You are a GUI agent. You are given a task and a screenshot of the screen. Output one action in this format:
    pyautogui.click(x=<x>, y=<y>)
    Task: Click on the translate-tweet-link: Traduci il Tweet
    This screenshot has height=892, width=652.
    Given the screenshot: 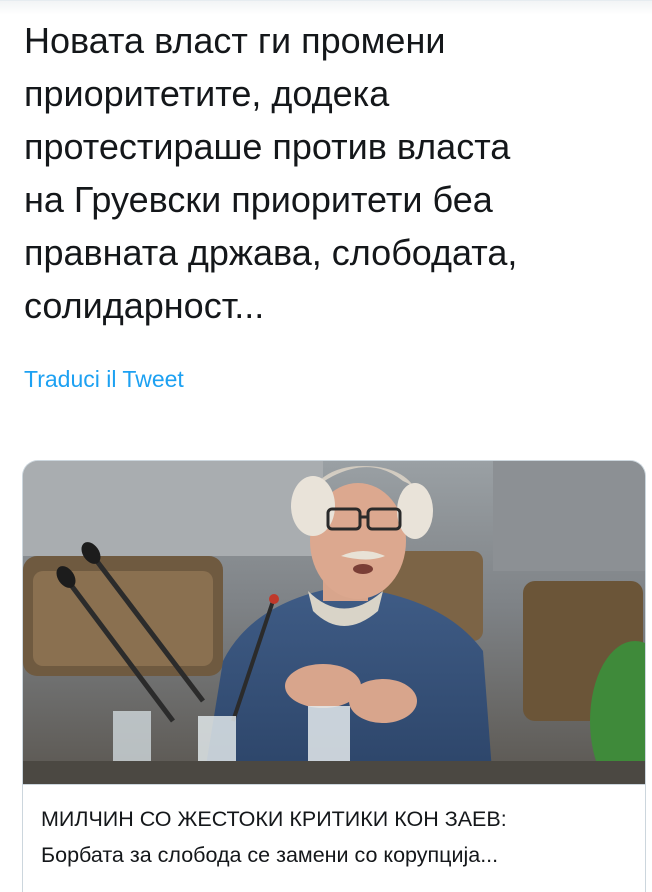 What is the action you would take?
    pyautogui.click(x=104, y=379)
    